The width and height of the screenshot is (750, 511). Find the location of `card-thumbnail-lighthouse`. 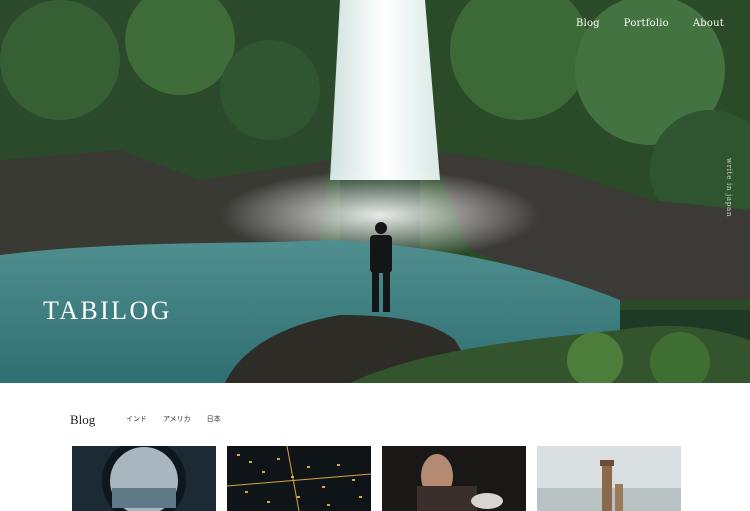

card-thumbnail-lighthouse is located at coordinates (609, 478).